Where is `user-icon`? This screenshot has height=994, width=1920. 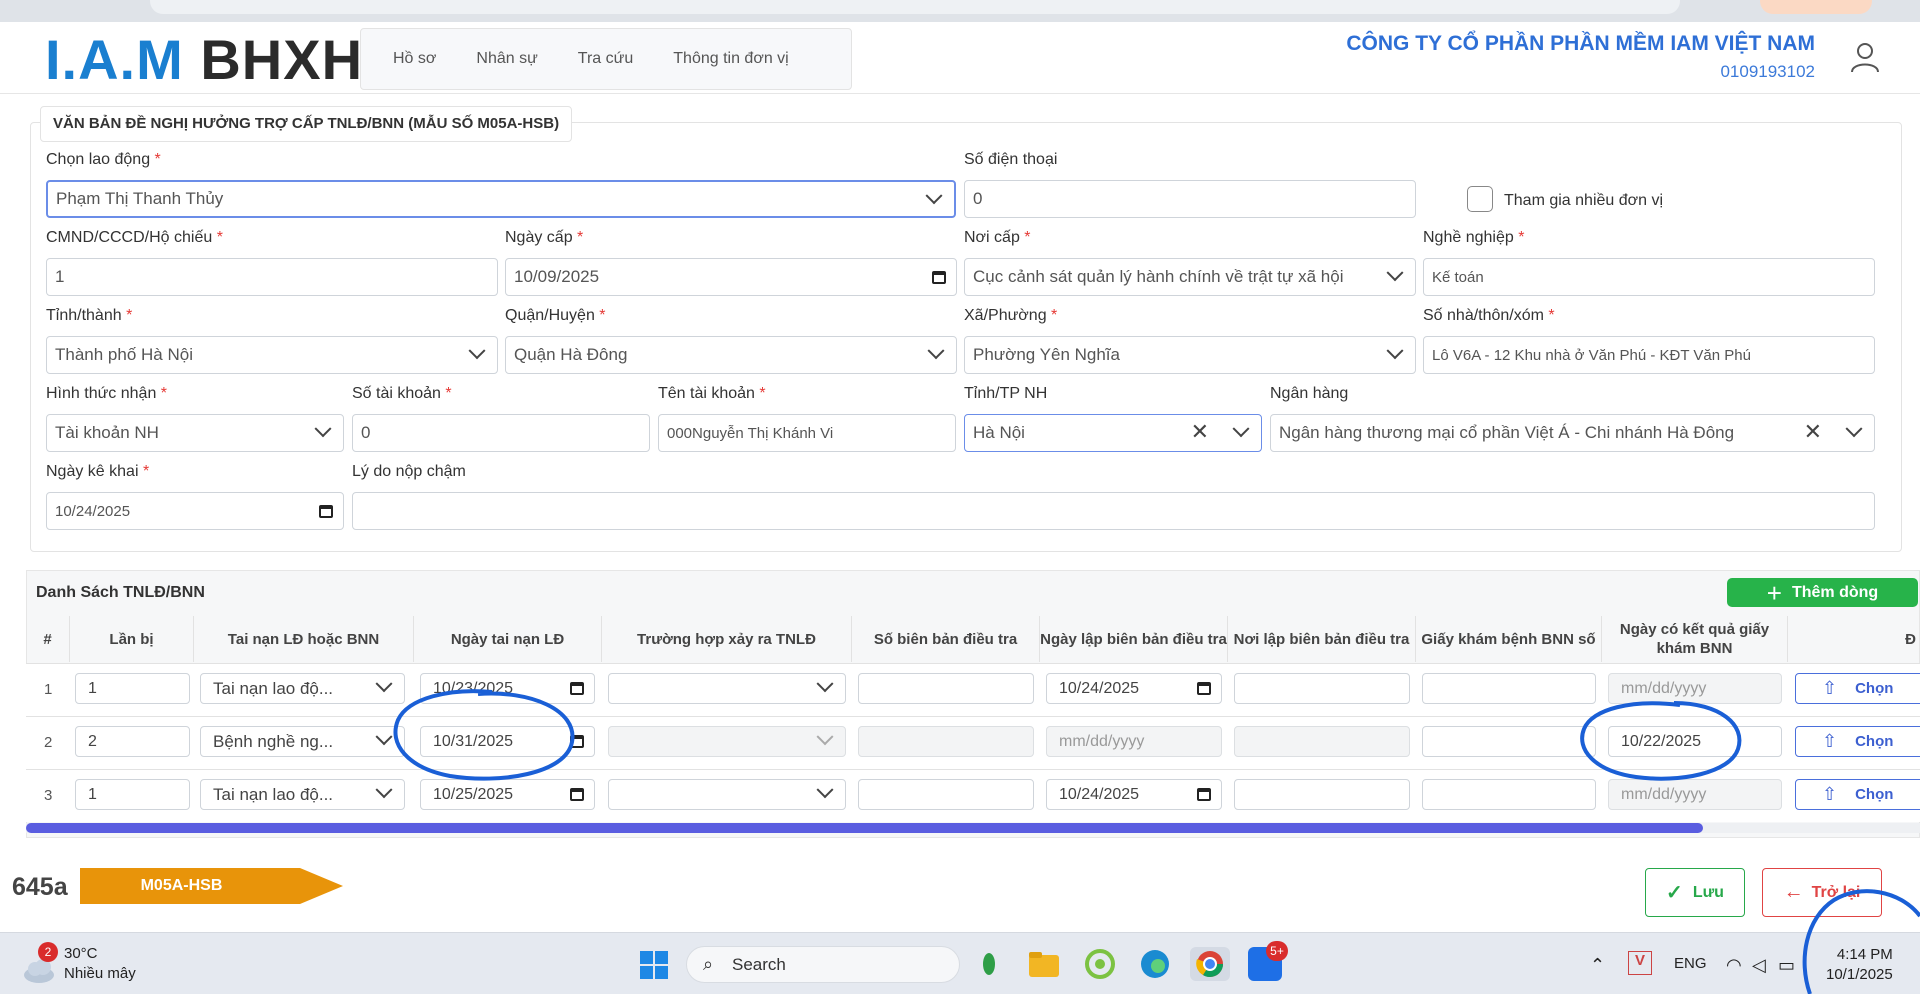
user-icon is located at coordinates (1865, 57).